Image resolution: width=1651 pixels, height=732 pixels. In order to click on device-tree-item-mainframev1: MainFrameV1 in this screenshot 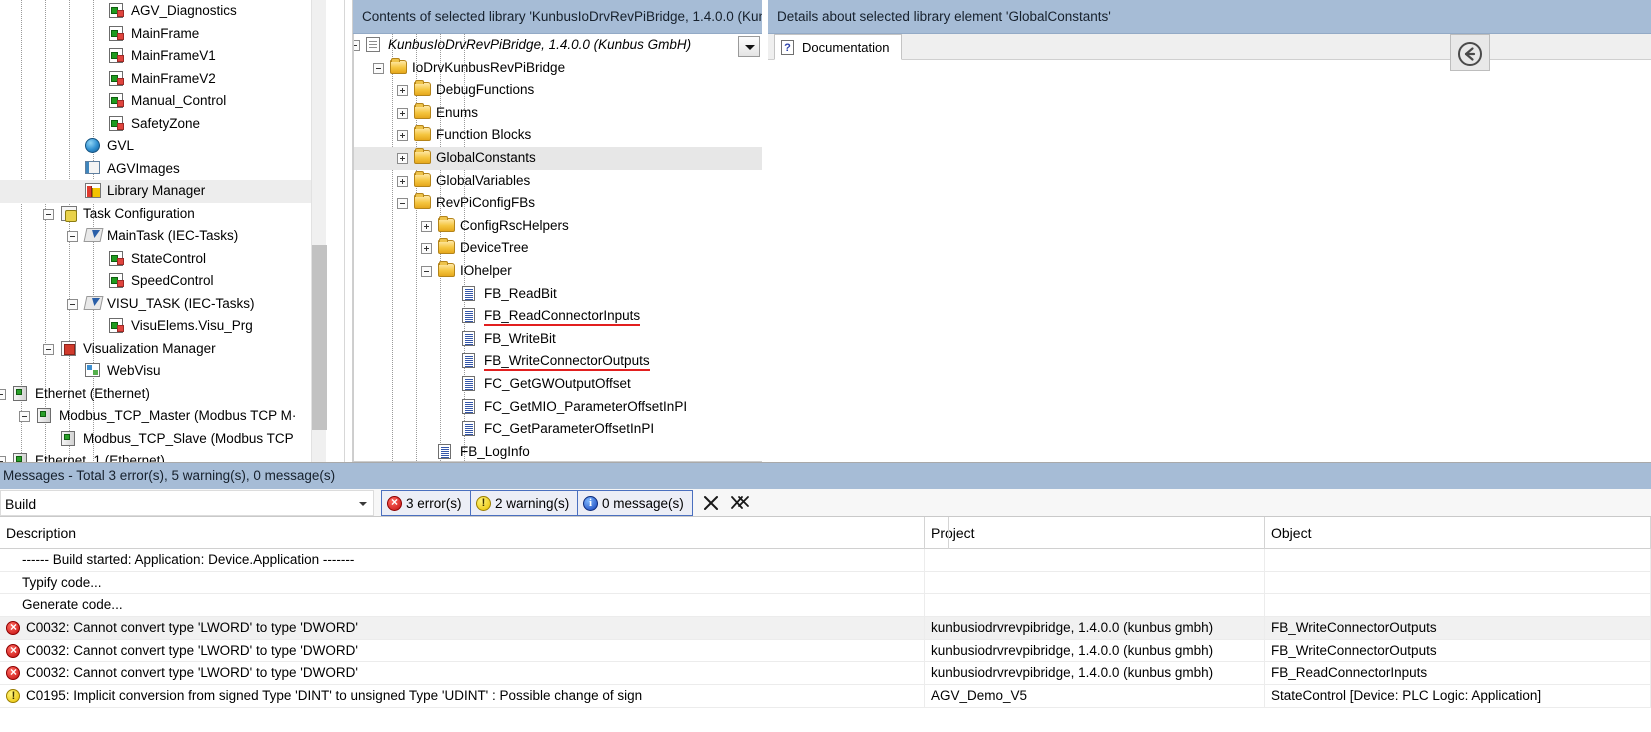, I will do `click(163, 56)`.